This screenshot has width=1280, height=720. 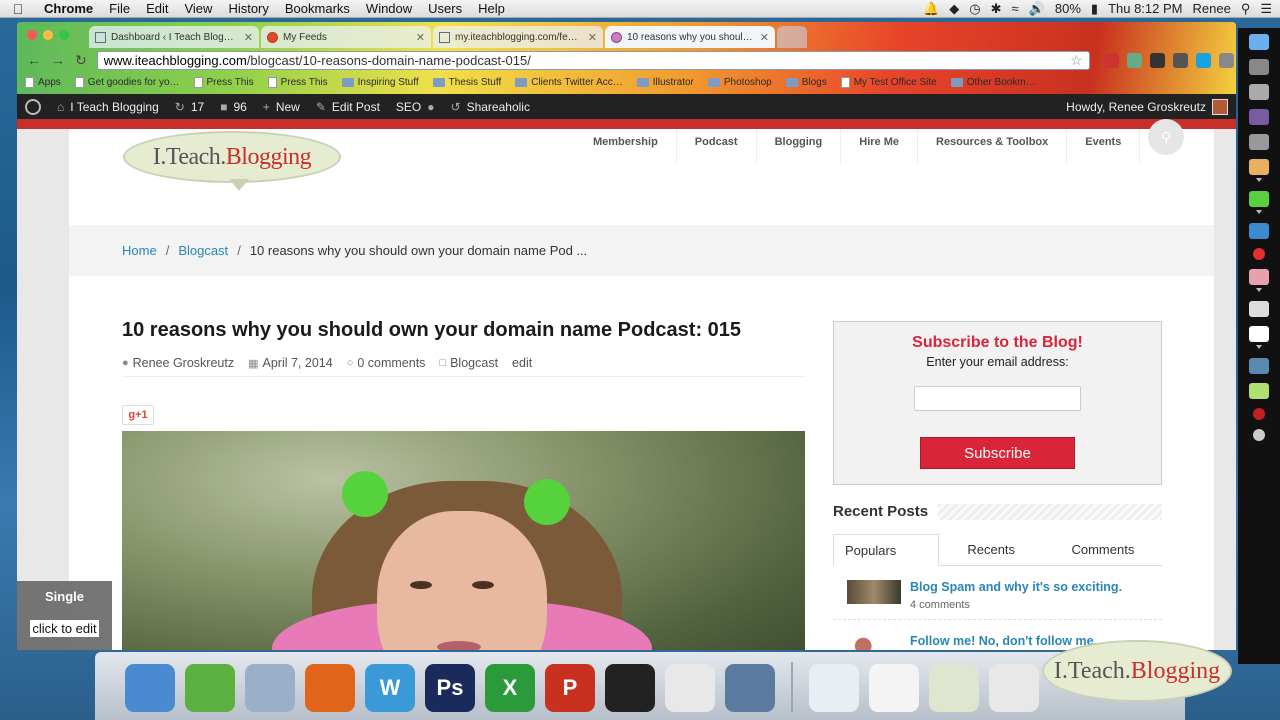 What do you see at coordinates (739, 82) in the screenshot?
I see `bookmark-folder-photoshop: Photoshop` at bounding box center [739, 82].